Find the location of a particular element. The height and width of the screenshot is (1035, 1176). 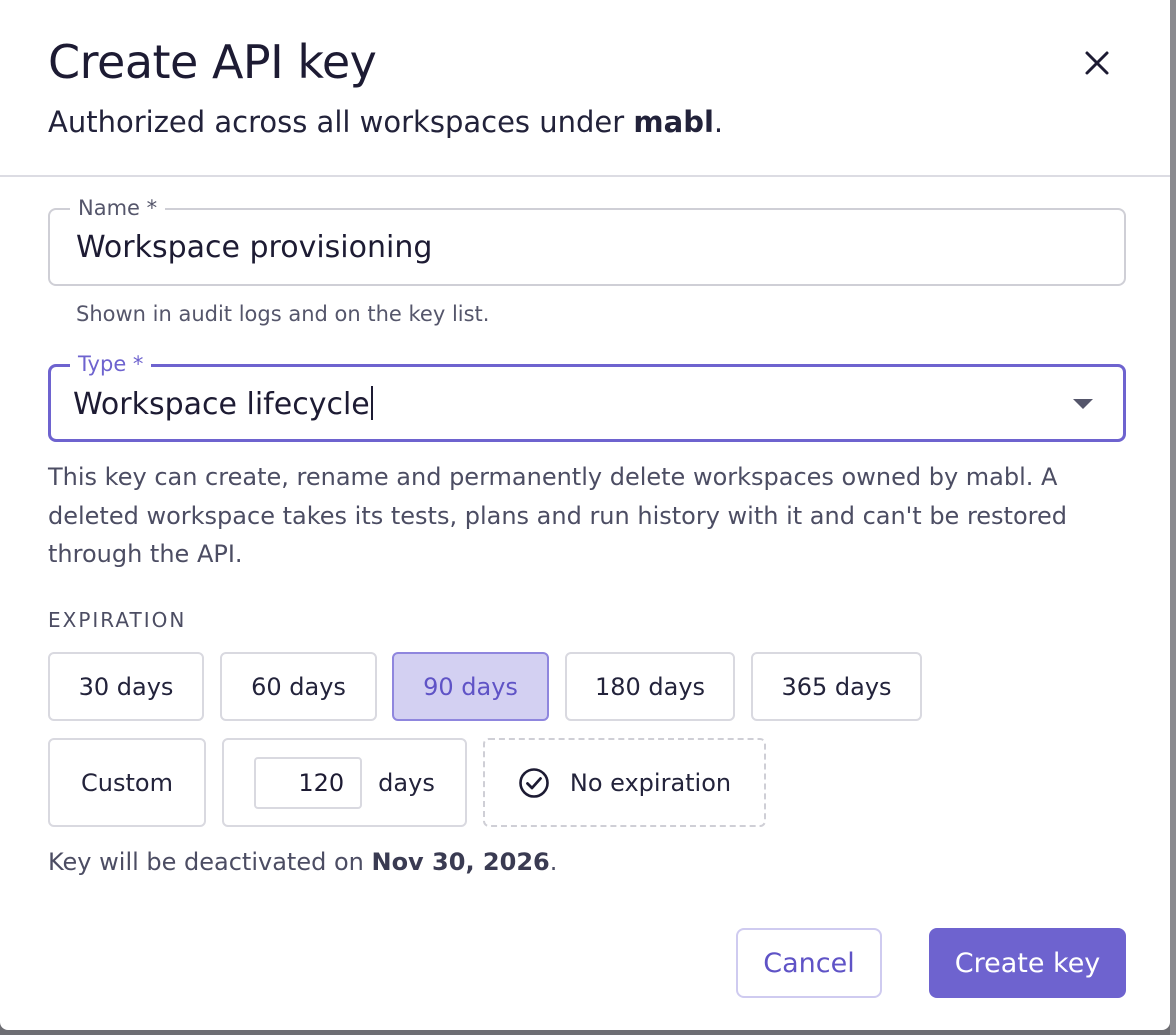

name-field-value: Workspace provisioning is located at coordinates (254, 247).